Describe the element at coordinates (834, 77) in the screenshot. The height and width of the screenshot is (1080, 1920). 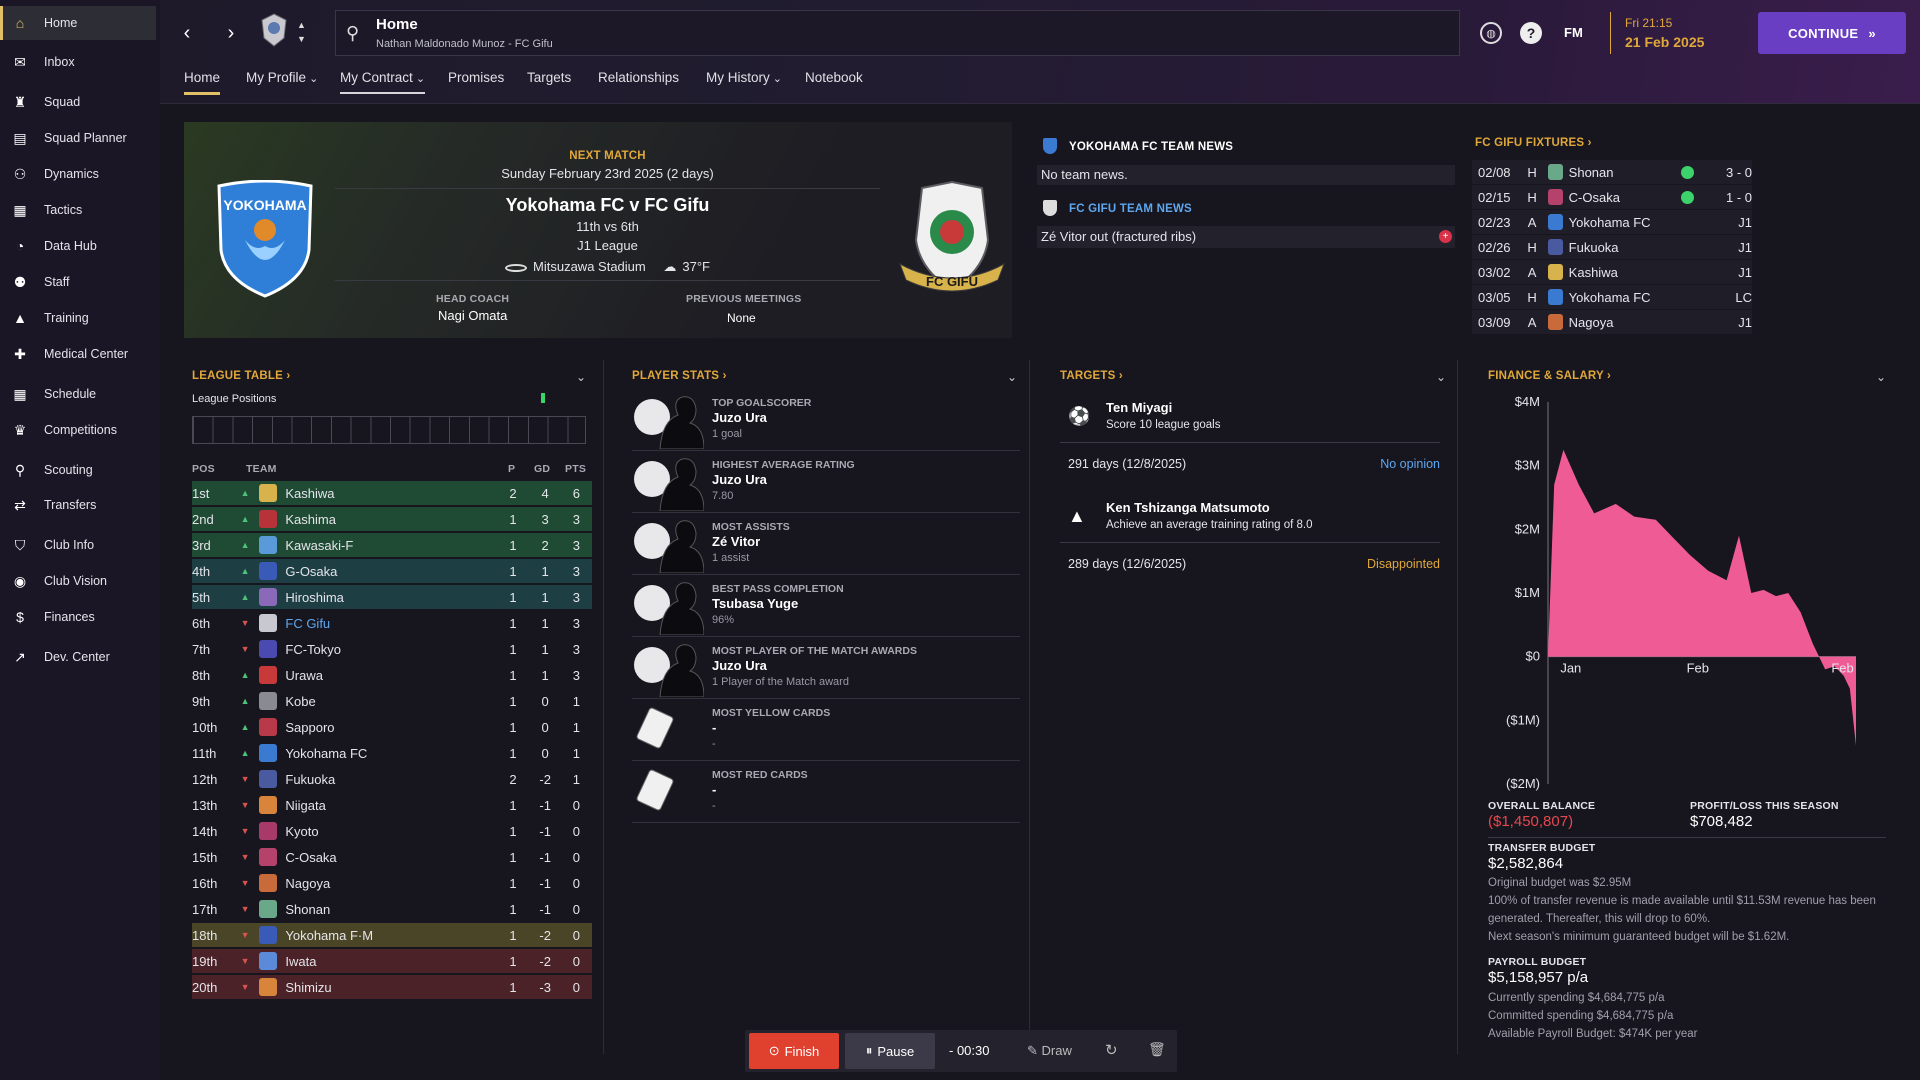
I see `tab-notebook: Notebook` at that location.